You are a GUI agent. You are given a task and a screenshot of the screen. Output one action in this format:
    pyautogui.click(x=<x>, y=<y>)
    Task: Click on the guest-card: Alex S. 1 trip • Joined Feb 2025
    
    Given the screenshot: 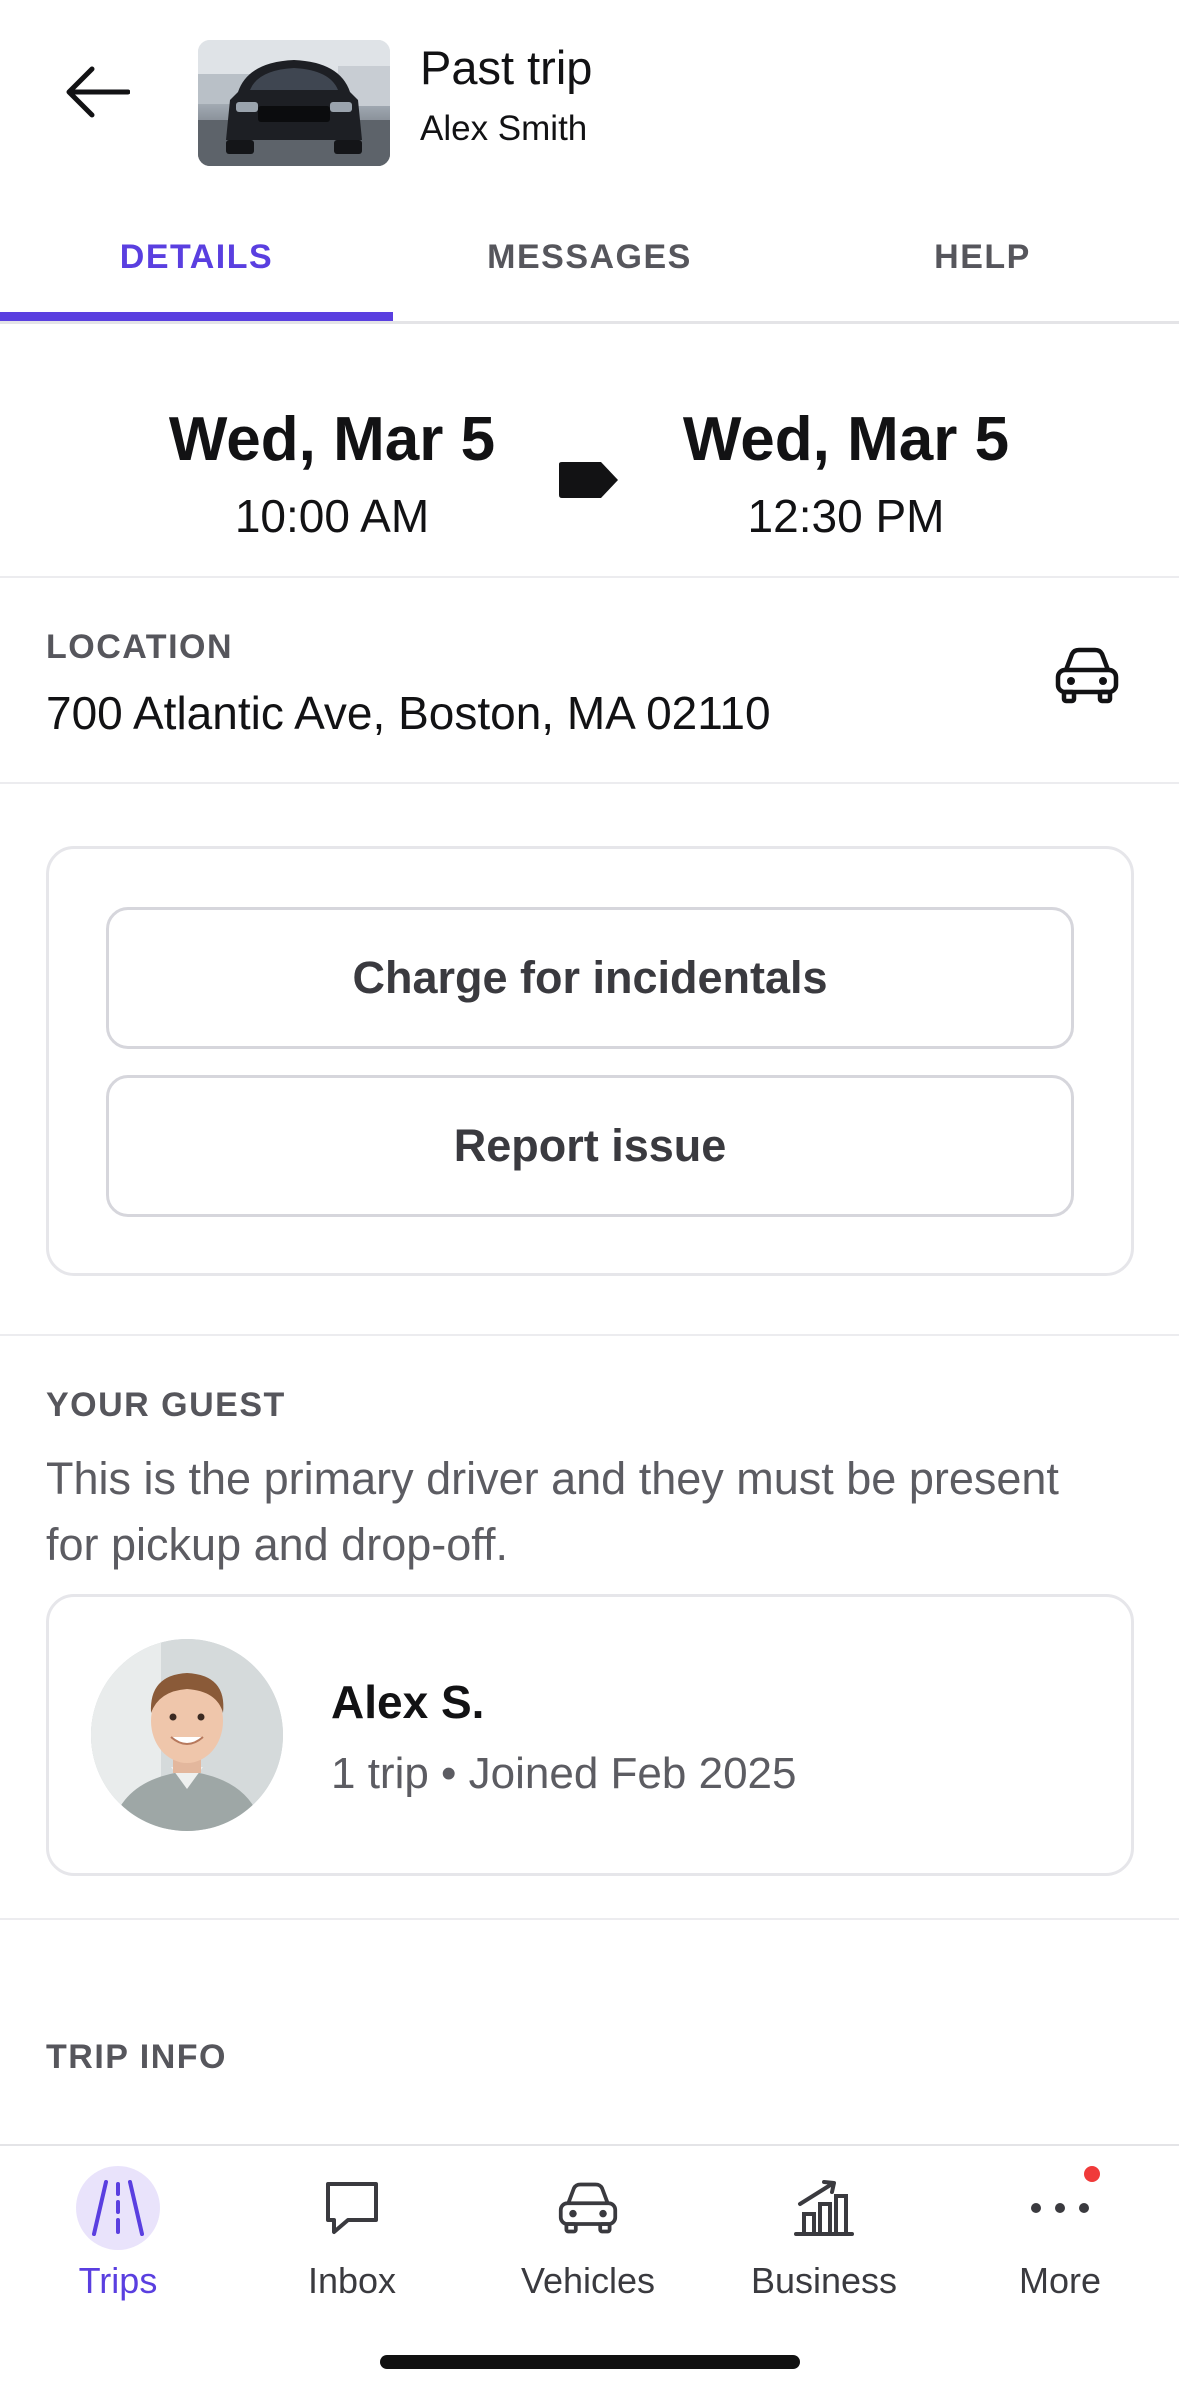 What is the action you would take?
    pyautogui.click(x=590, y=1735)
    